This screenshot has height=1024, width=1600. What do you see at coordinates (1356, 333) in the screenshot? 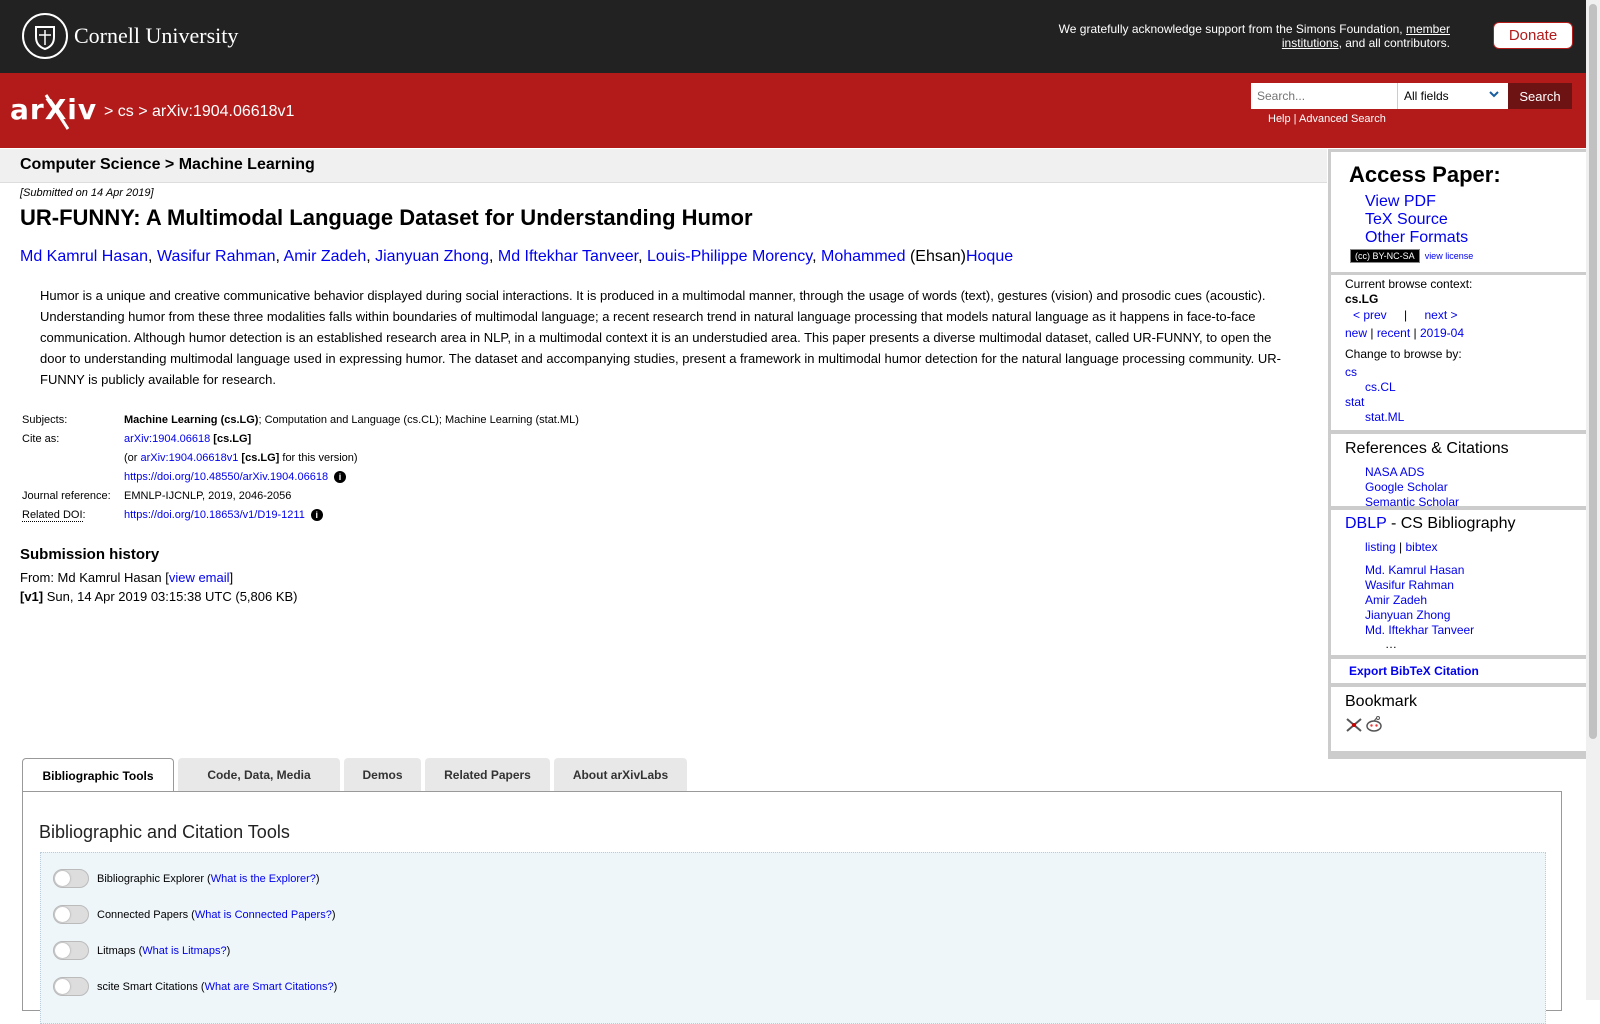
I see `new-link: new` at bounding box center [1356, 333].